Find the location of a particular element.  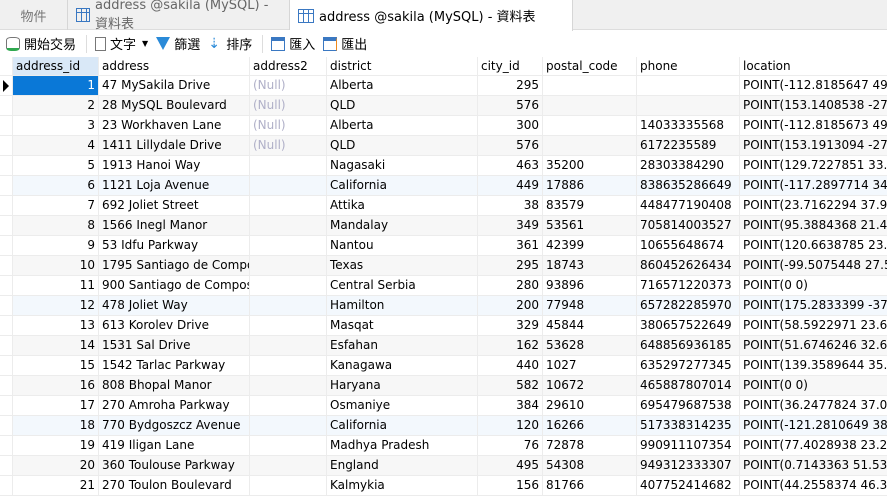

cell-address-id: 11 is located at coordinates (56, 285).